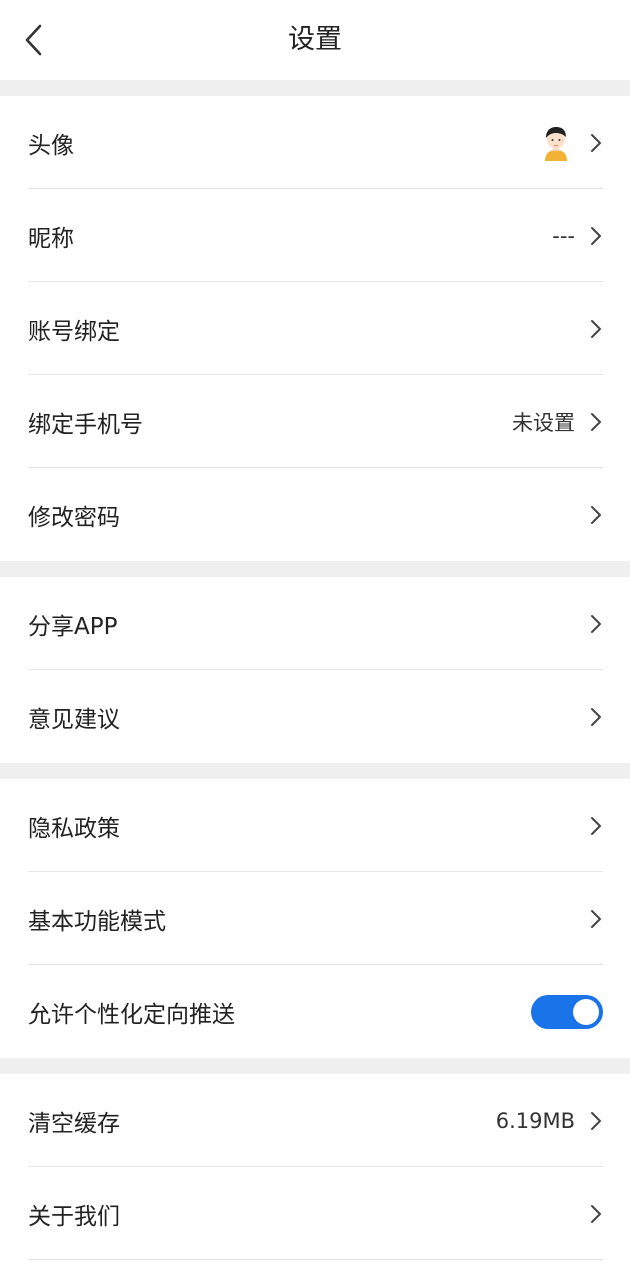 This screenshot has width=630, height=1280. What do you see at coordinates (563, 235) in the screenshot?
I see `nickname-value: ---` at bounding box center [563, 235].